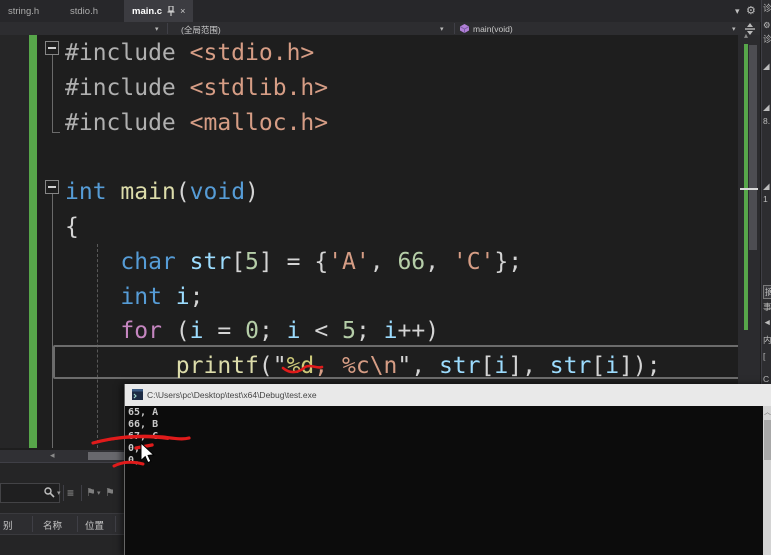 The width and height of the screenshot is (771, 555). I want to click on breakpoint-gutter, so click(14, 241).